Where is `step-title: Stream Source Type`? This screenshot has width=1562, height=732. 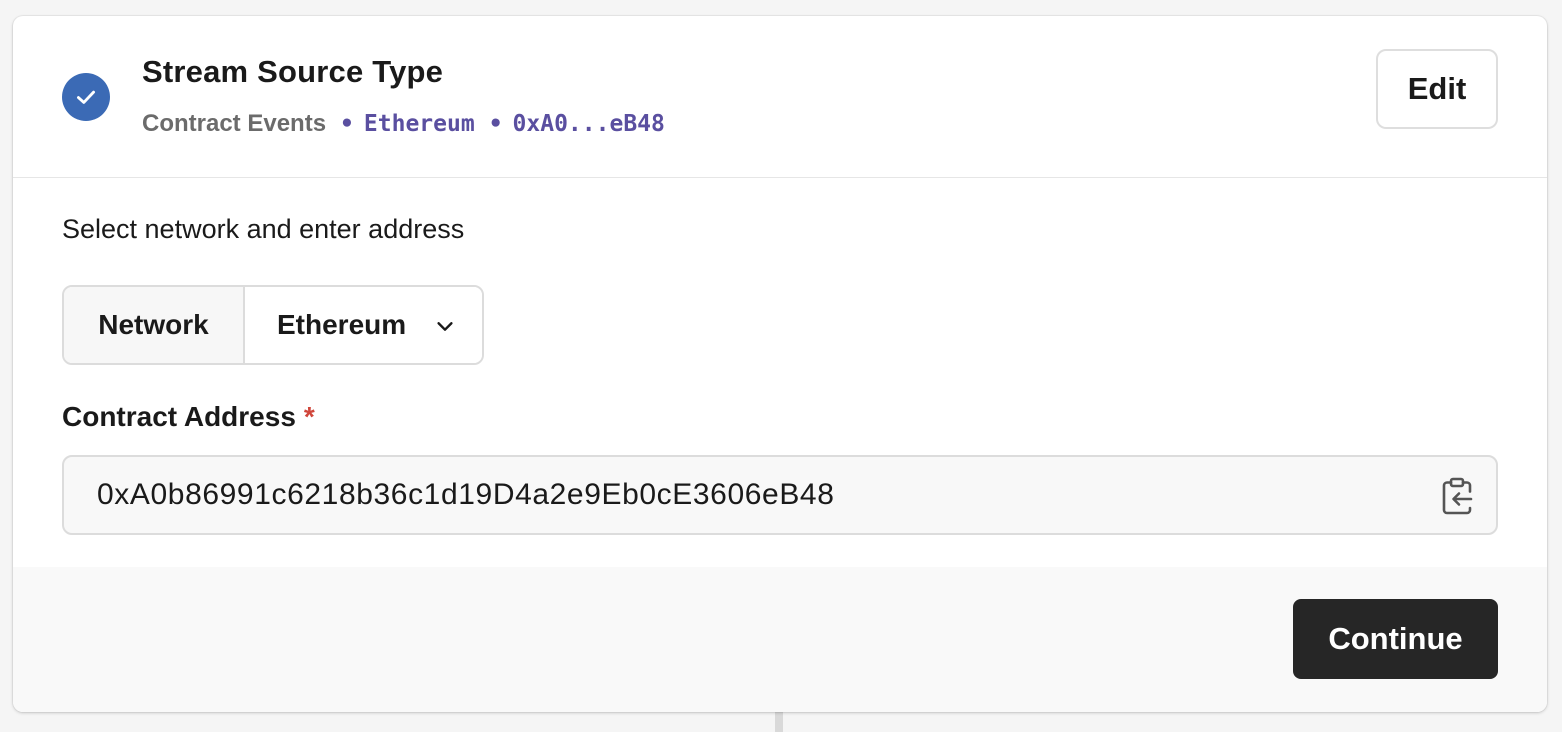 step-title: Stream Source Type is located at coordinates (293, 71).